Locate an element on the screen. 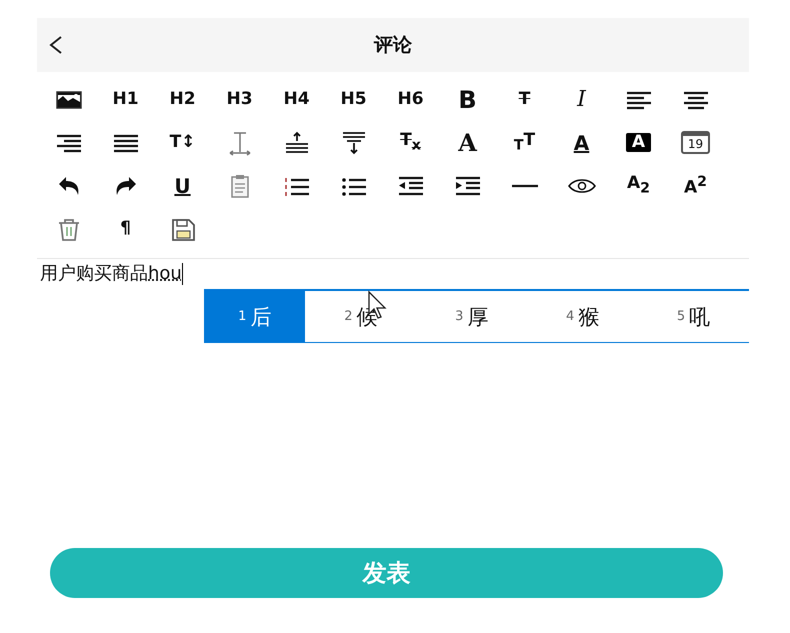  candidate-item: 1 后 is located at coordinates (255, 316).